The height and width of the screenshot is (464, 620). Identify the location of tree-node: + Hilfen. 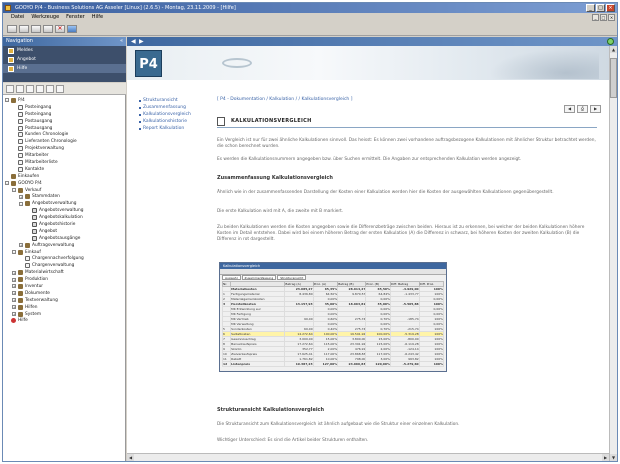
(65, 307).